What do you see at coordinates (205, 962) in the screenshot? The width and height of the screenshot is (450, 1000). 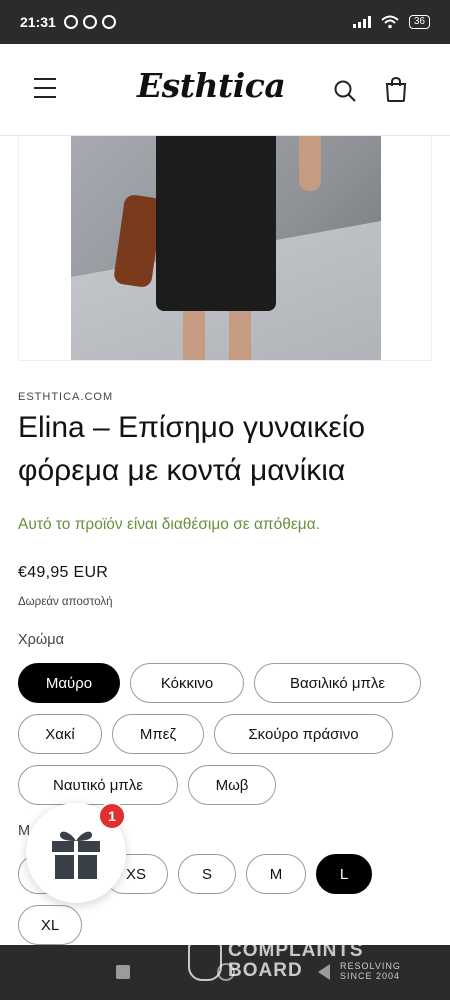 I see `shield-icon` at bounding box center [205, 962].